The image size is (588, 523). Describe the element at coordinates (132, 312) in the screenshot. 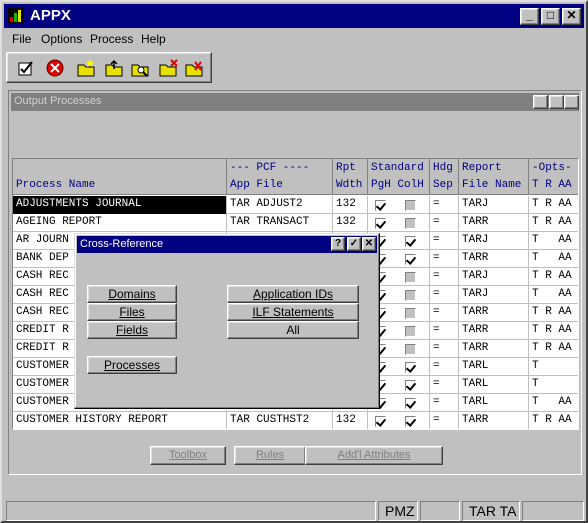

I see `files-button: Files` at that location.